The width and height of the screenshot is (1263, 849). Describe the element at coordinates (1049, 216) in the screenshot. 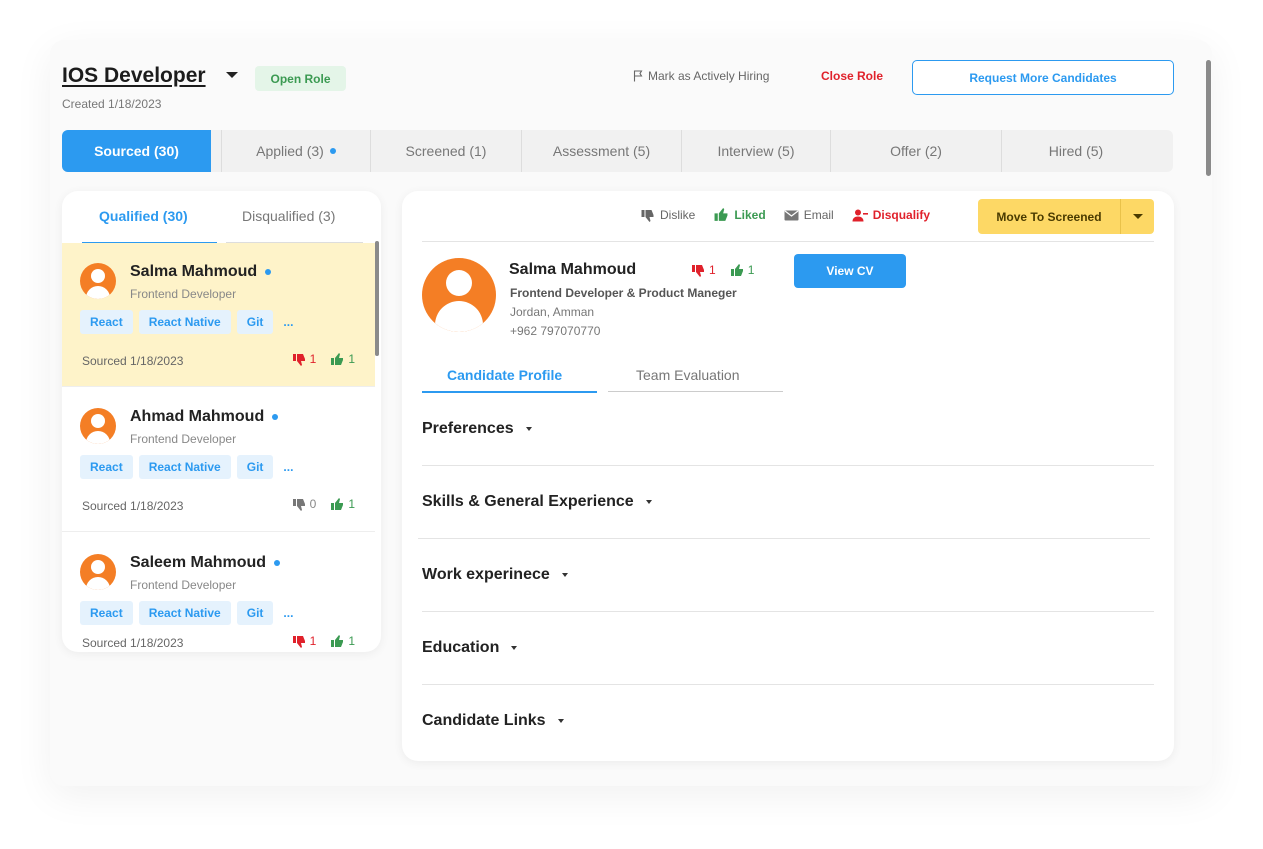

I see `move-to-screened-button: Move To Screened` at that location.